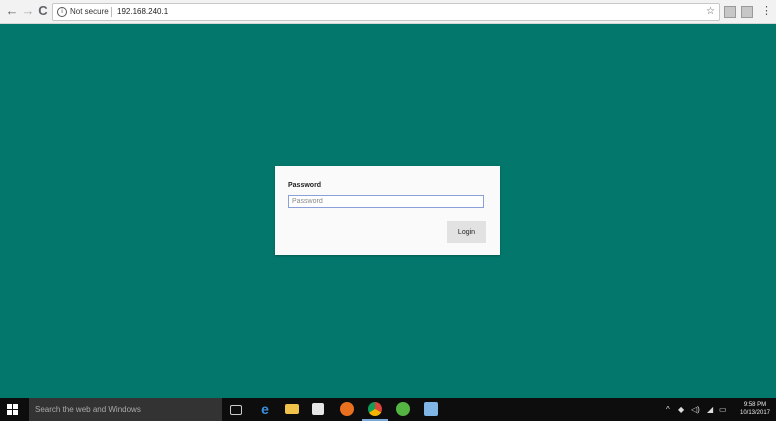  I want to click on browser-toolbar: ← → C i Not secure 192.168.240.1 ☆ ⋮, so click(388, 12).